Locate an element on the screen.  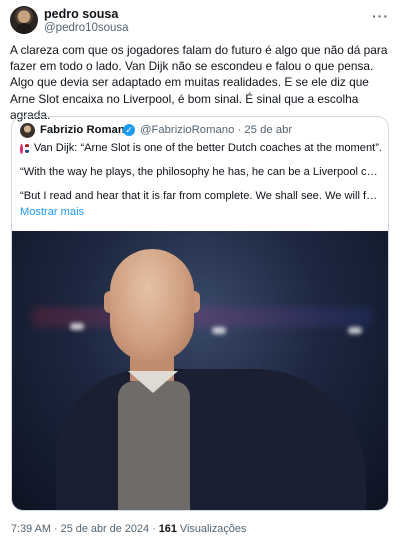
quoted-avatar is located at coordinates (27, 130).